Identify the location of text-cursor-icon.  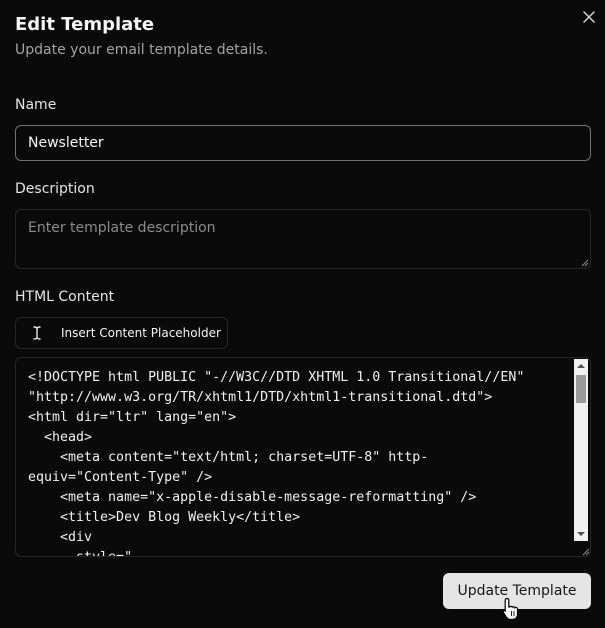
(37, 333).